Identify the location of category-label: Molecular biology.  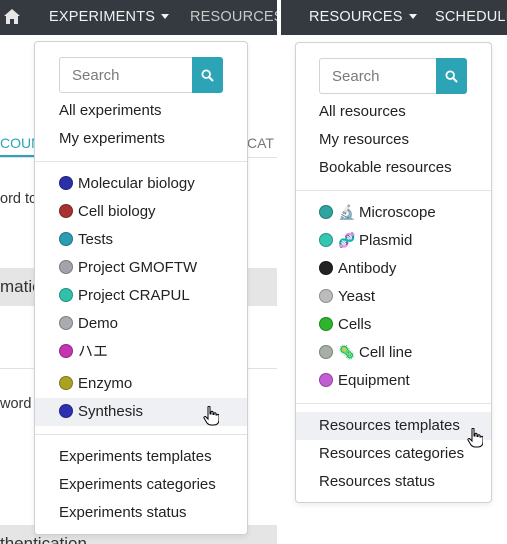
(136, 183).